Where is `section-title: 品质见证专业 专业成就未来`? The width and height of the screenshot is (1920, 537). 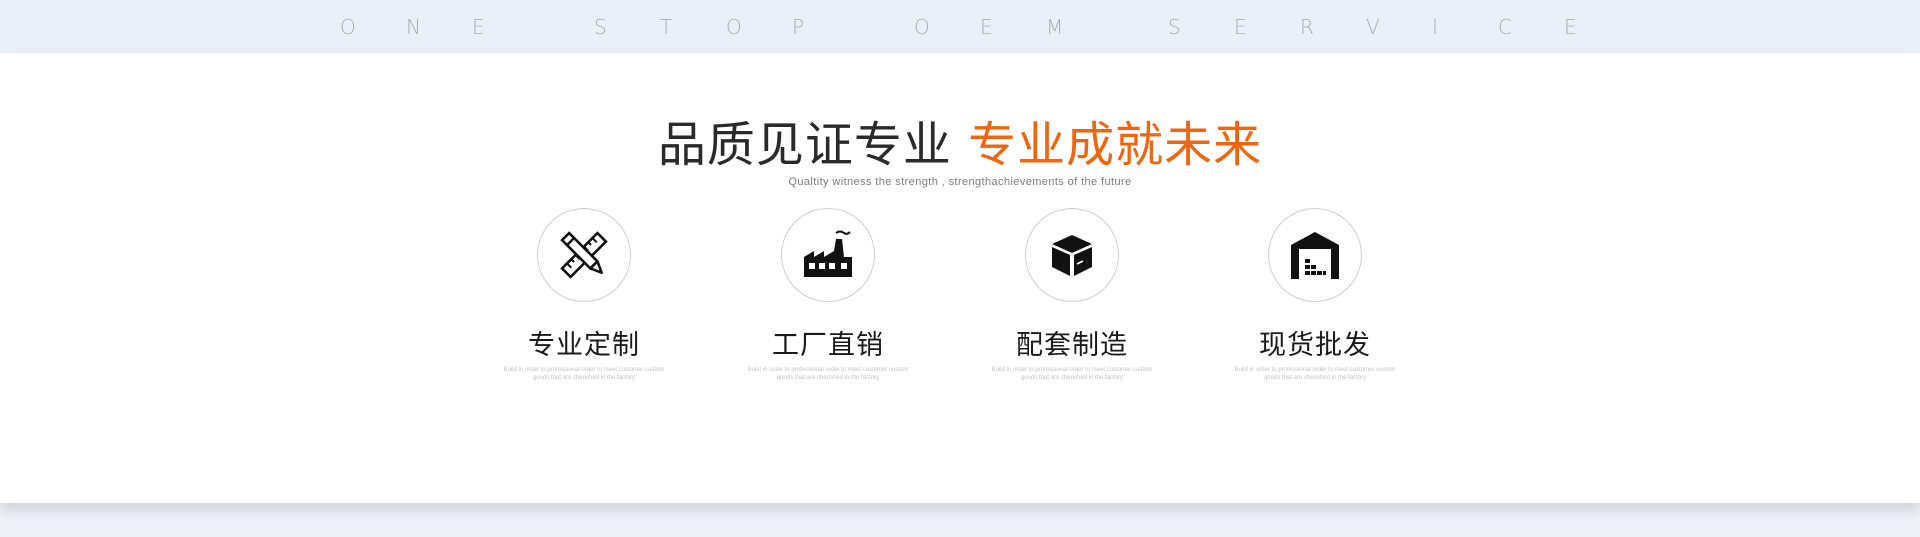 section-title: 品质见证专业 专业成就未来 is located at coordinates (960, 145).